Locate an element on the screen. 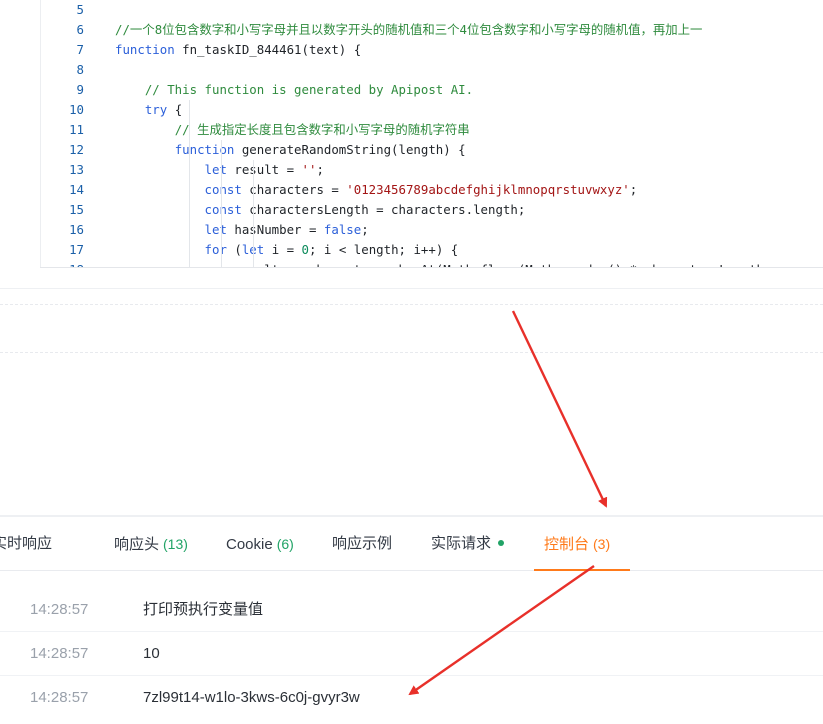  tab-response-headers: 响应头 (13) is located at coordinates (151, 544).